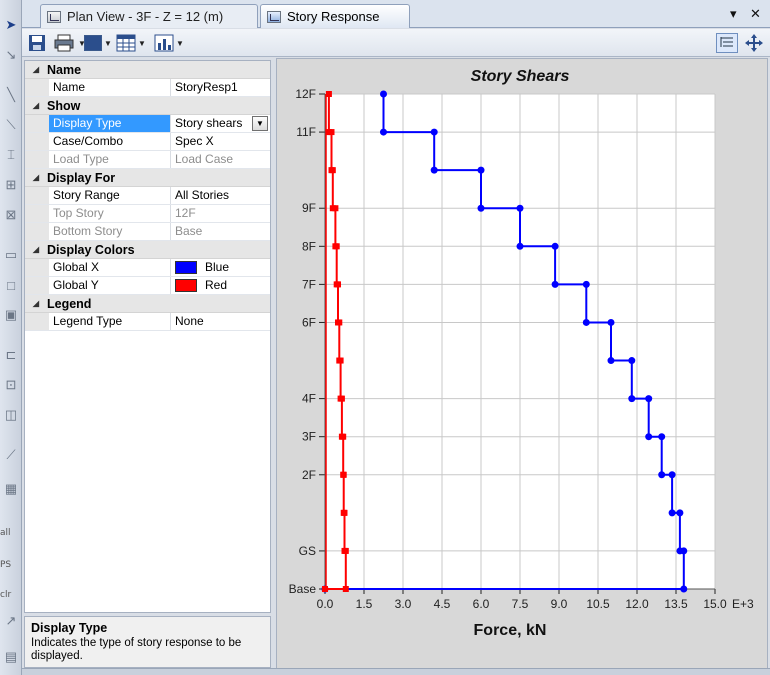  I want to click on strip-label-ps: PS, so click(5, 565).